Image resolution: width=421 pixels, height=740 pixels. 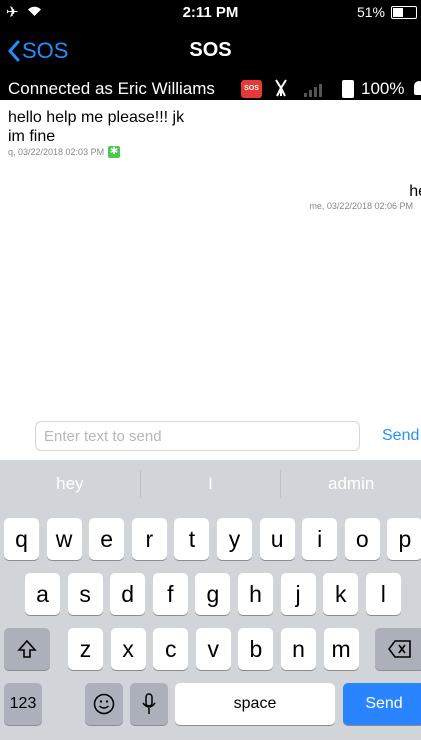 I want to click on signal-strength-icon, so click(x=313, y=90).